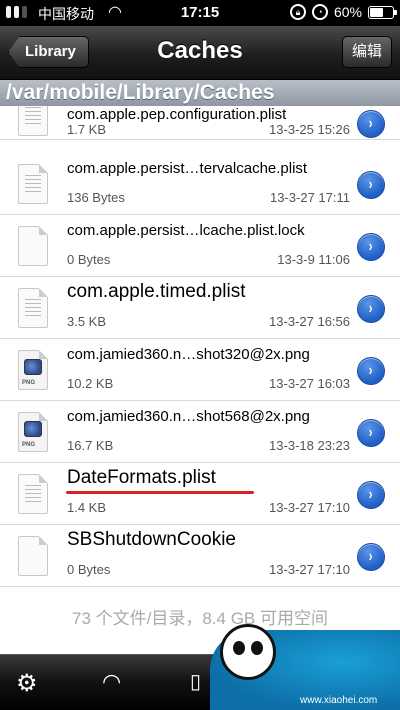  I want to click on file-size: 1.4 KB, so click(87, 507).